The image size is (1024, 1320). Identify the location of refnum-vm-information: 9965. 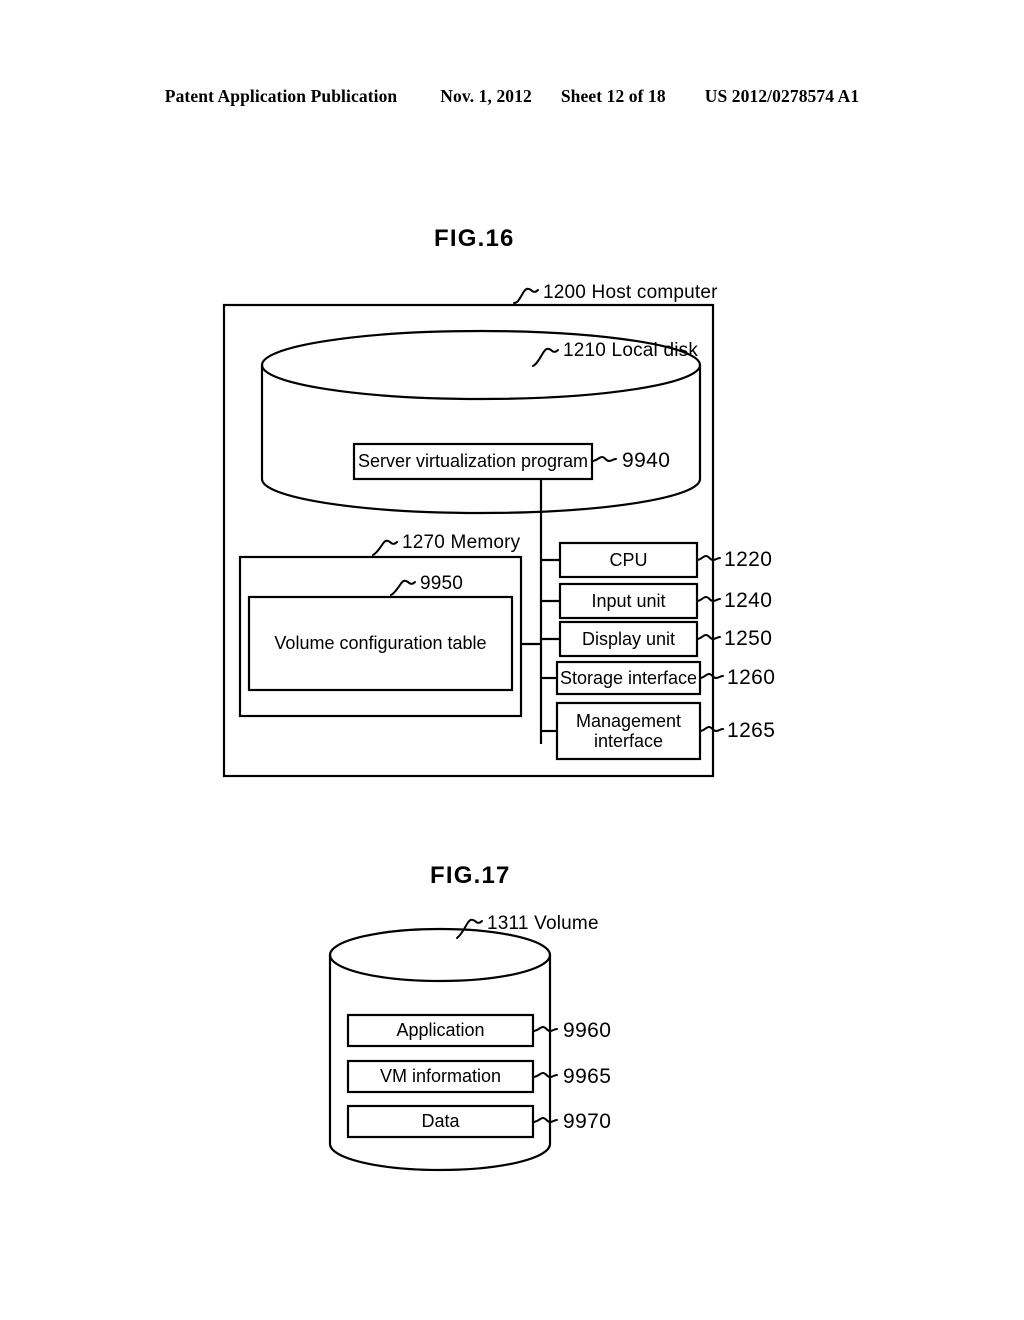
(587, 1076).